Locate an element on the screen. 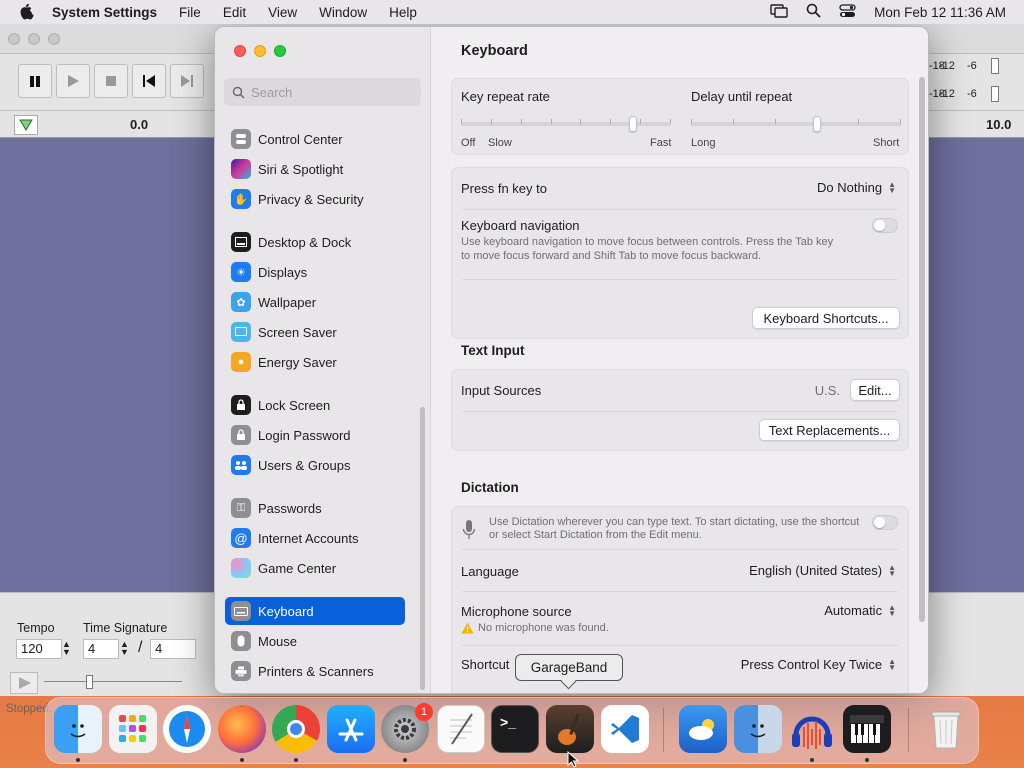 The image size is (1024, 768). ts-denominator-select: 4 is located at coordinates (173, 649).